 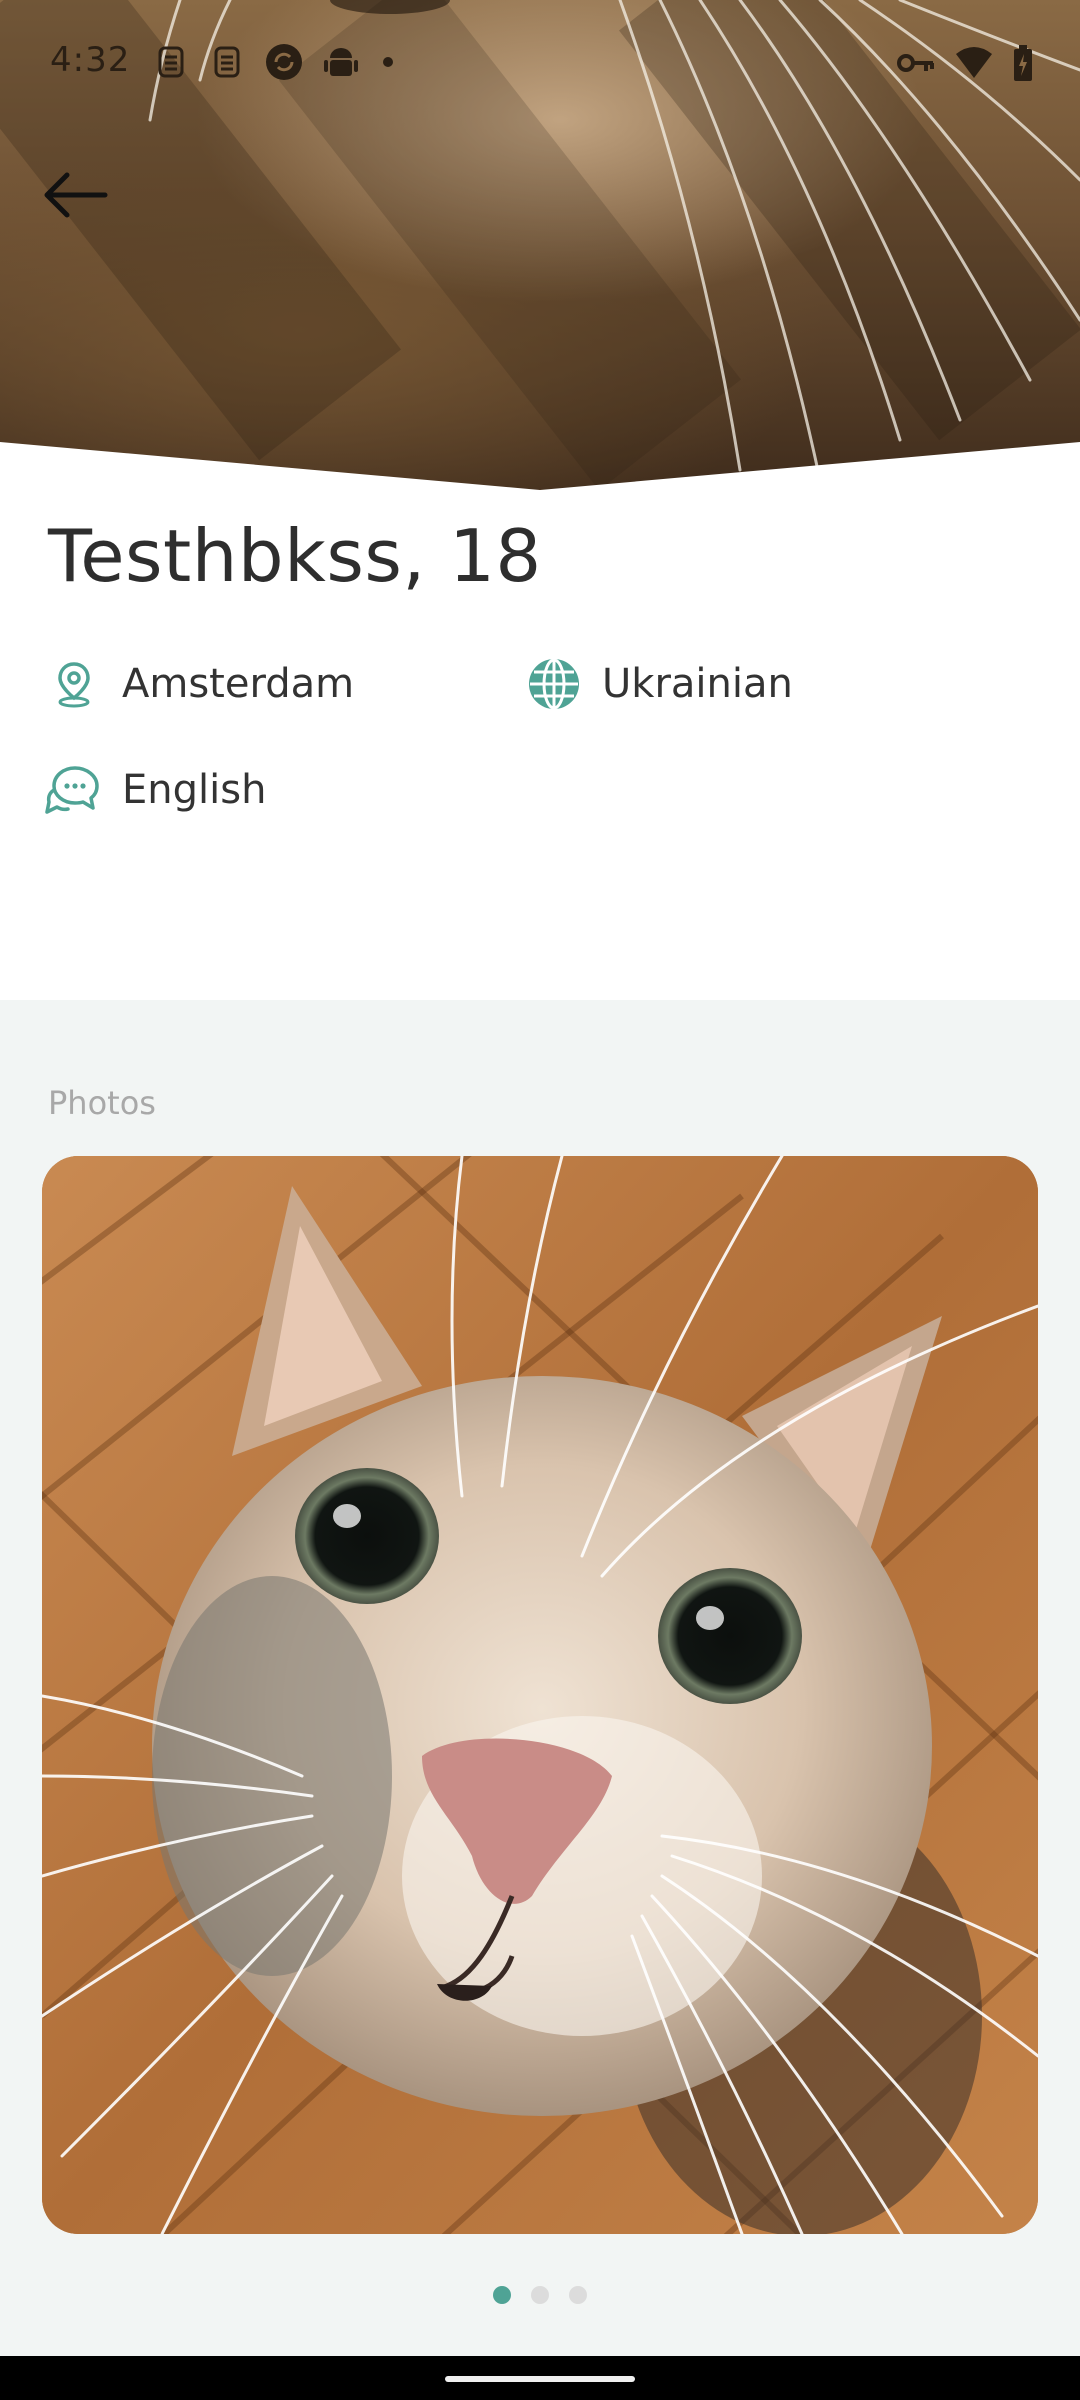 What do you see at coordinates (388, 62) in the screenshot?
I see `dot-icon` at bounding box center [388, 62].